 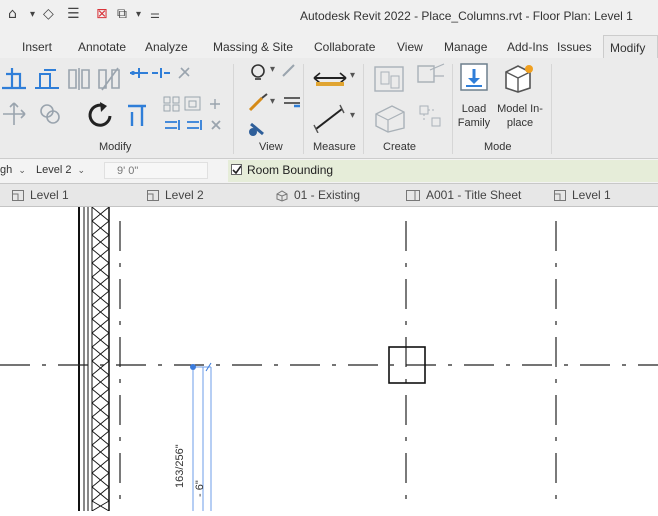 I want to click on override-graphics-icon, so click(x=289, y=71).